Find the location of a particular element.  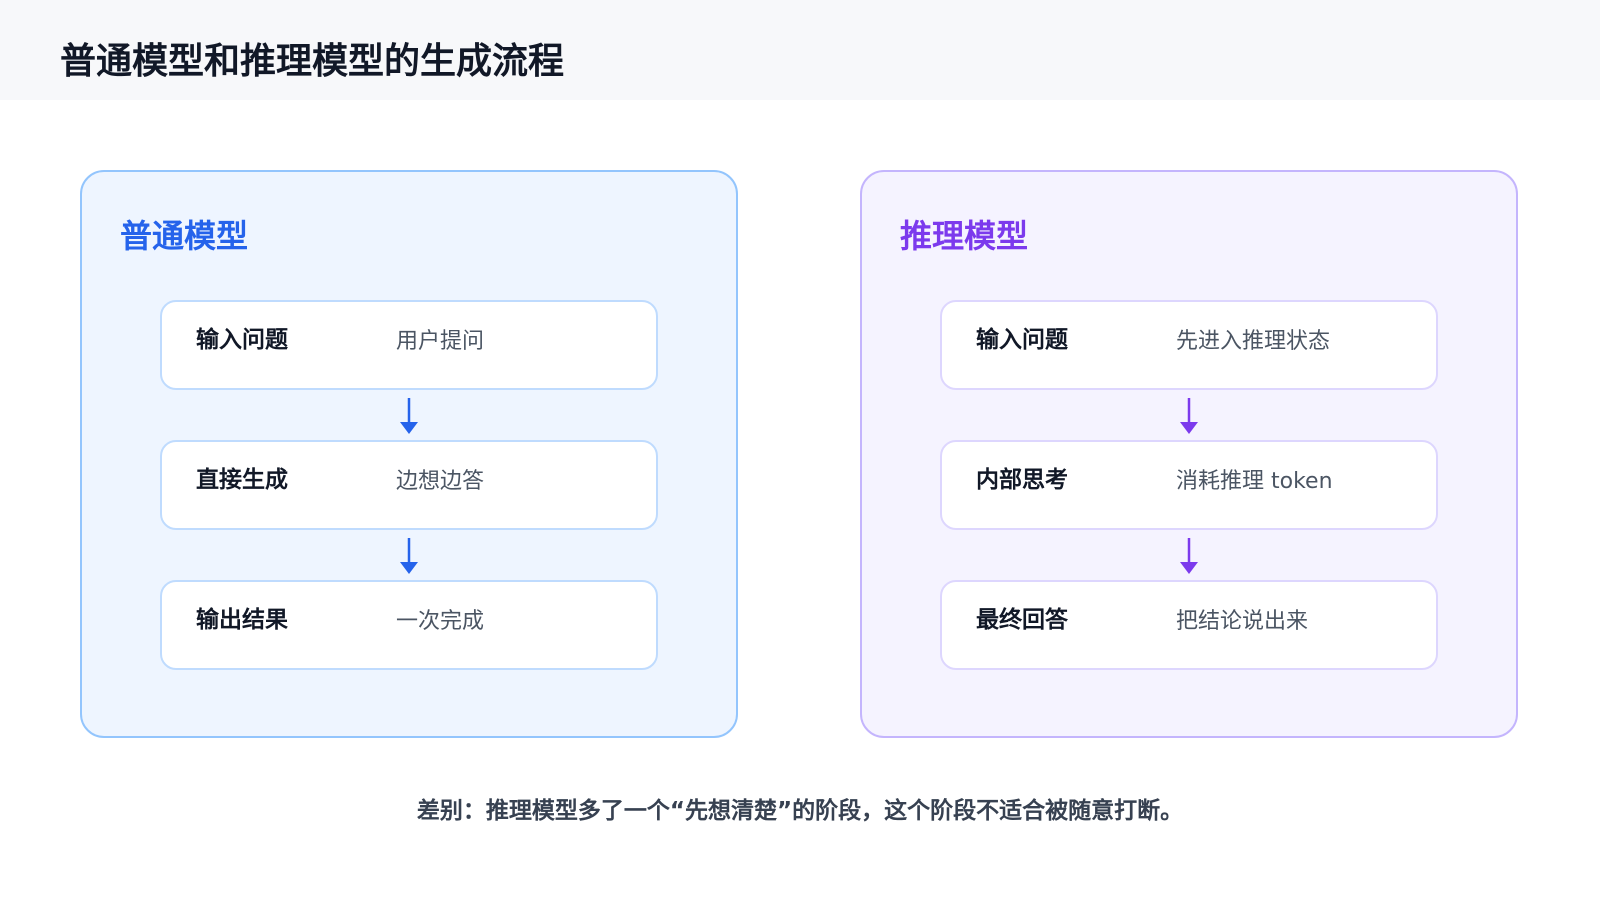

step-description: 先进入推理状态 is located at coordinates (1253, 341).